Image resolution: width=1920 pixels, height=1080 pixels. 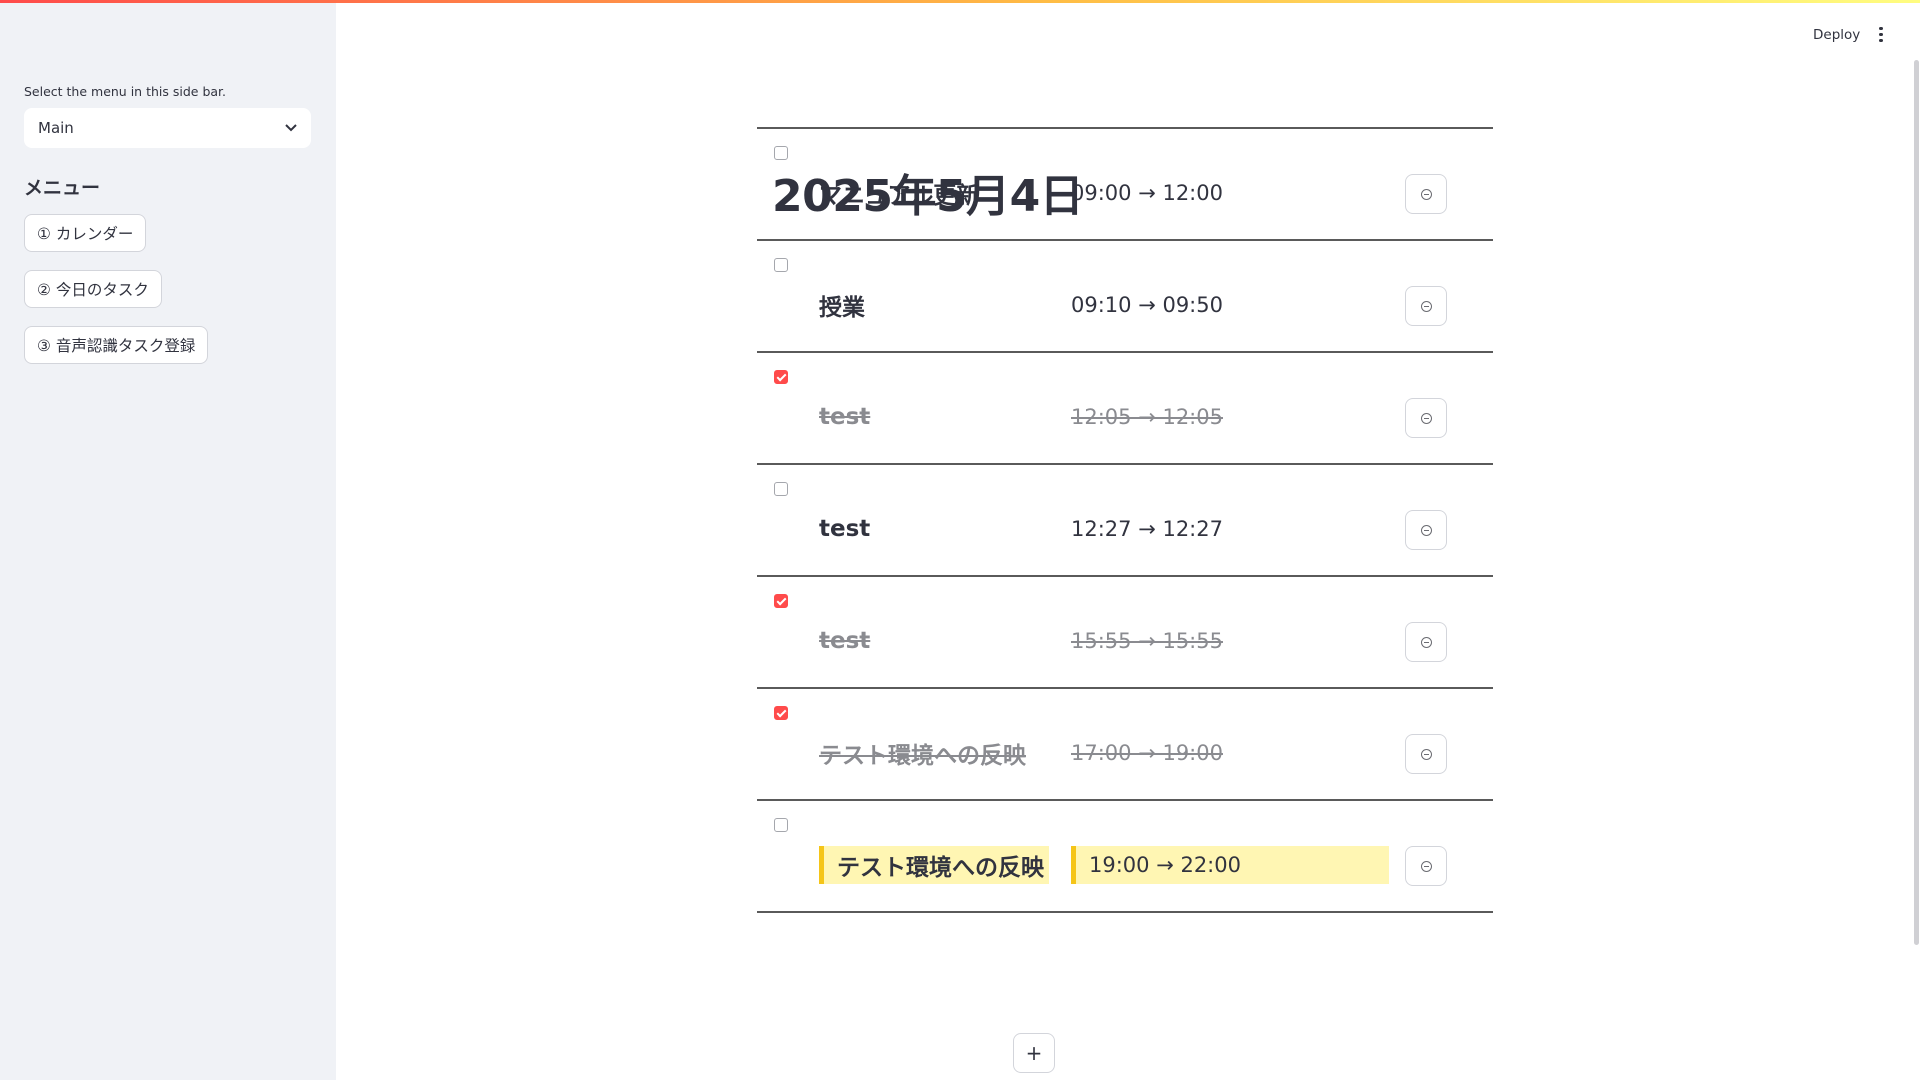 I want to click on task-row: 授業 09:10 → 09:50, so click(x=1125, y=297).